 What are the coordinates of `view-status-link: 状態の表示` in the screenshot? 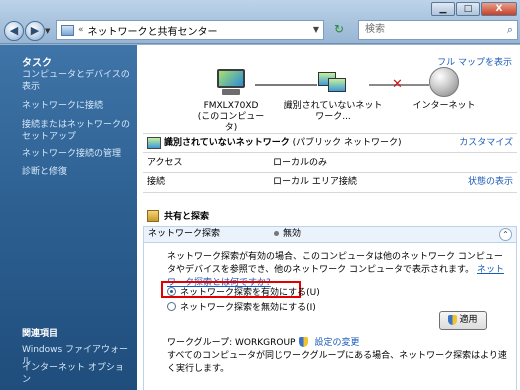 It's located at (490, 182).